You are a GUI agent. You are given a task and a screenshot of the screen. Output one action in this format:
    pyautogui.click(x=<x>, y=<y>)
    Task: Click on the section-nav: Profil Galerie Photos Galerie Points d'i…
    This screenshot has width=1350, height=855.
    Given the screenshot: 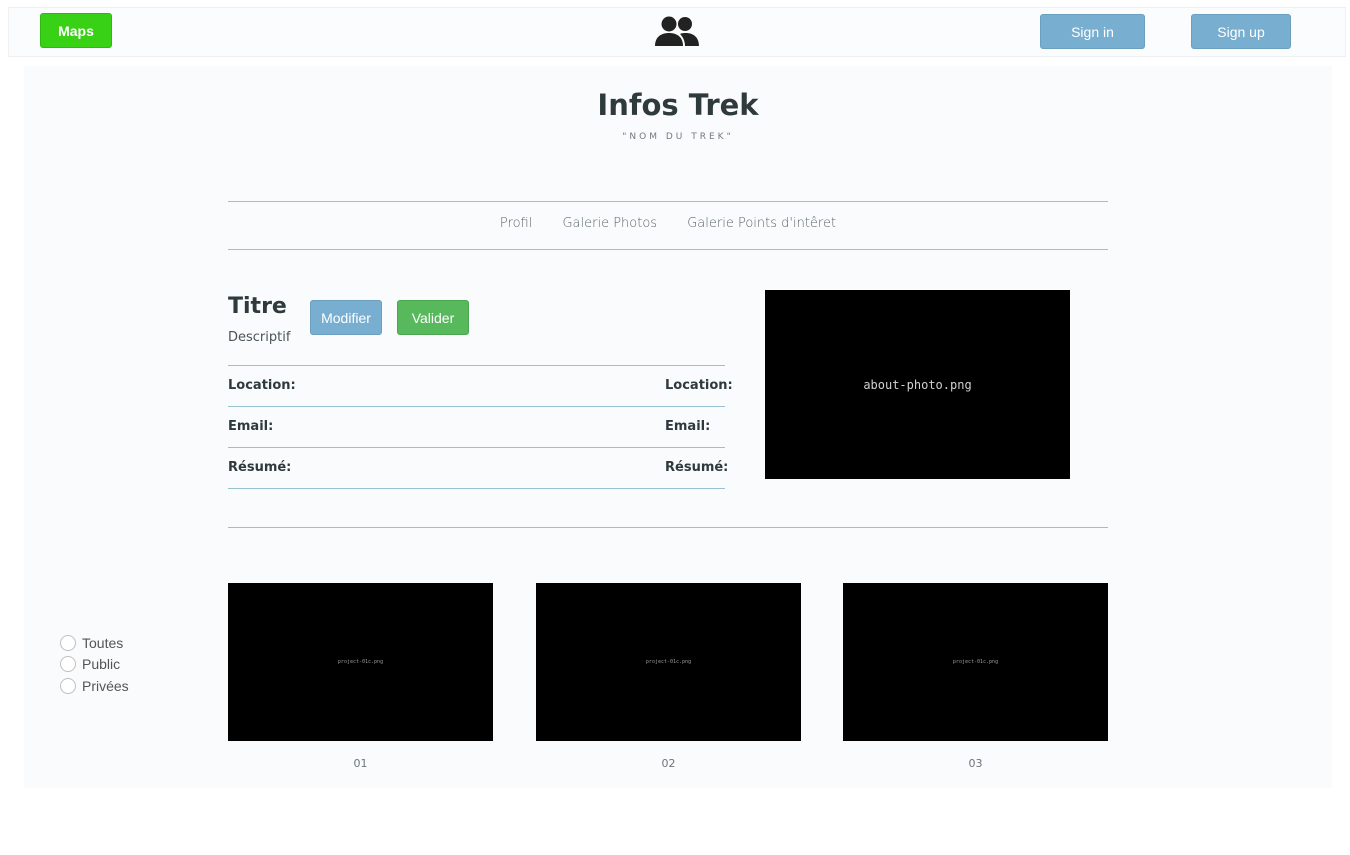 What is the action you would take?
    pyautogui.click(x=668, y=223)
    